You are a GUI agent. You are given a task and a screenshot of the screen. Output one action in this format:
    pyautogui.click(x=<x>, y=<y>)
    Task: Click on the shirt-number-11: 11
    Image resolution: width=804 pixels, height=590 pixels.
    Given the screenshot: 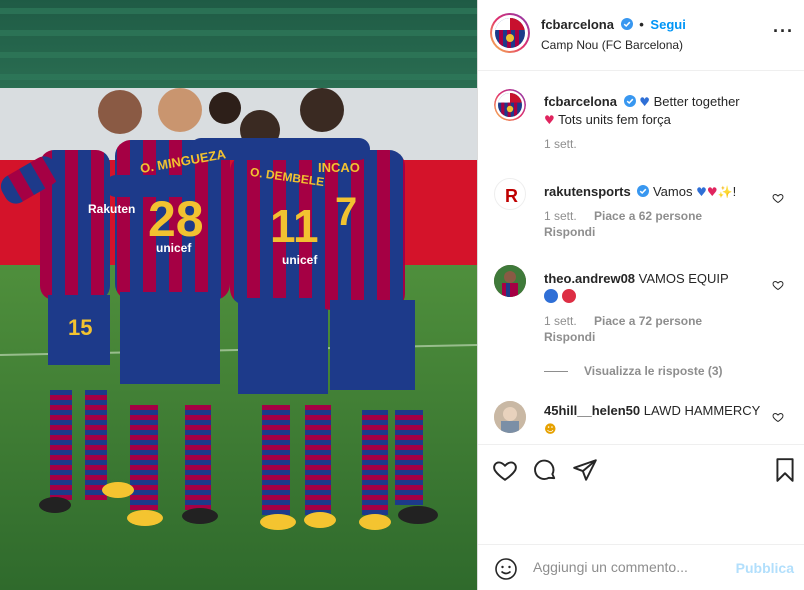 What is the action you would take?
    pyautogui.click(x=294, y=226)
    